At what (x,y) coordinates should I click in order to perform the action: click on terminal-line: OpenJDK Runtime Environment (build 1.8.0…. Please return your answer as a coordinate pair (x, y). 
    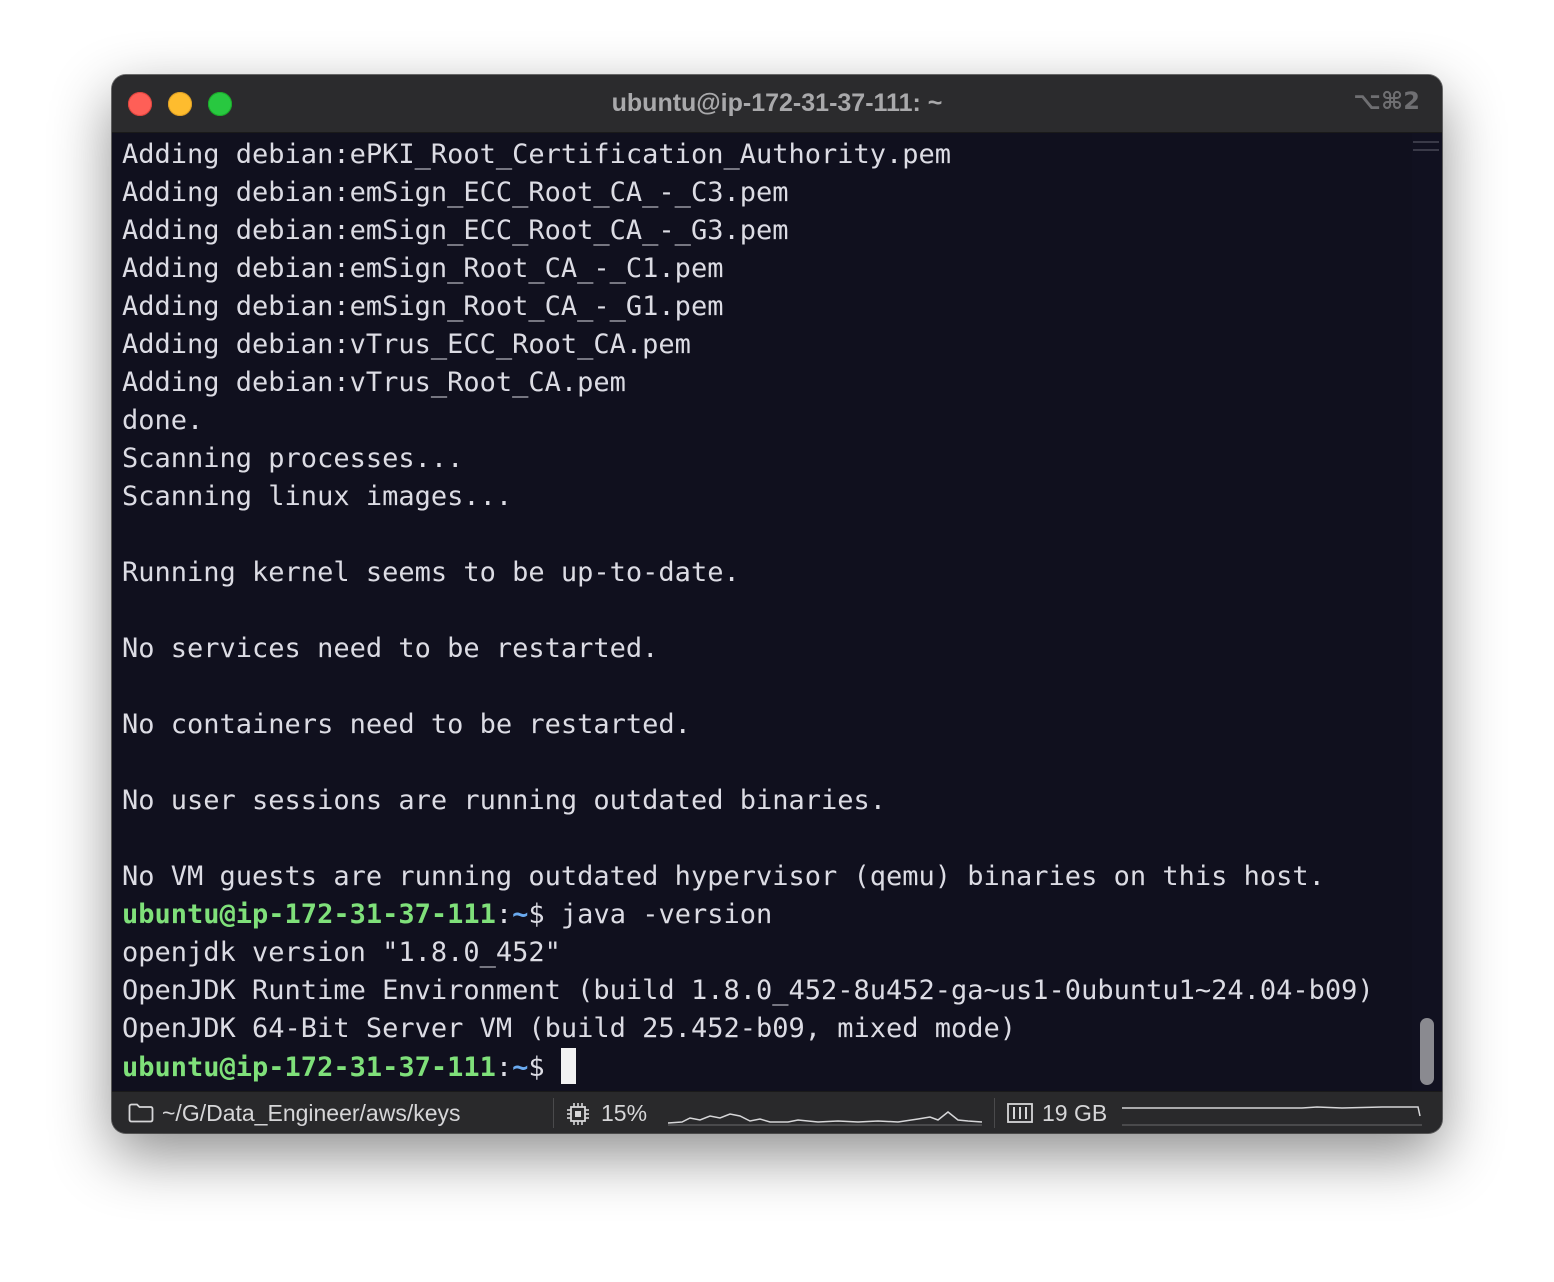
    Looking at the image, I should click on (748, 990).